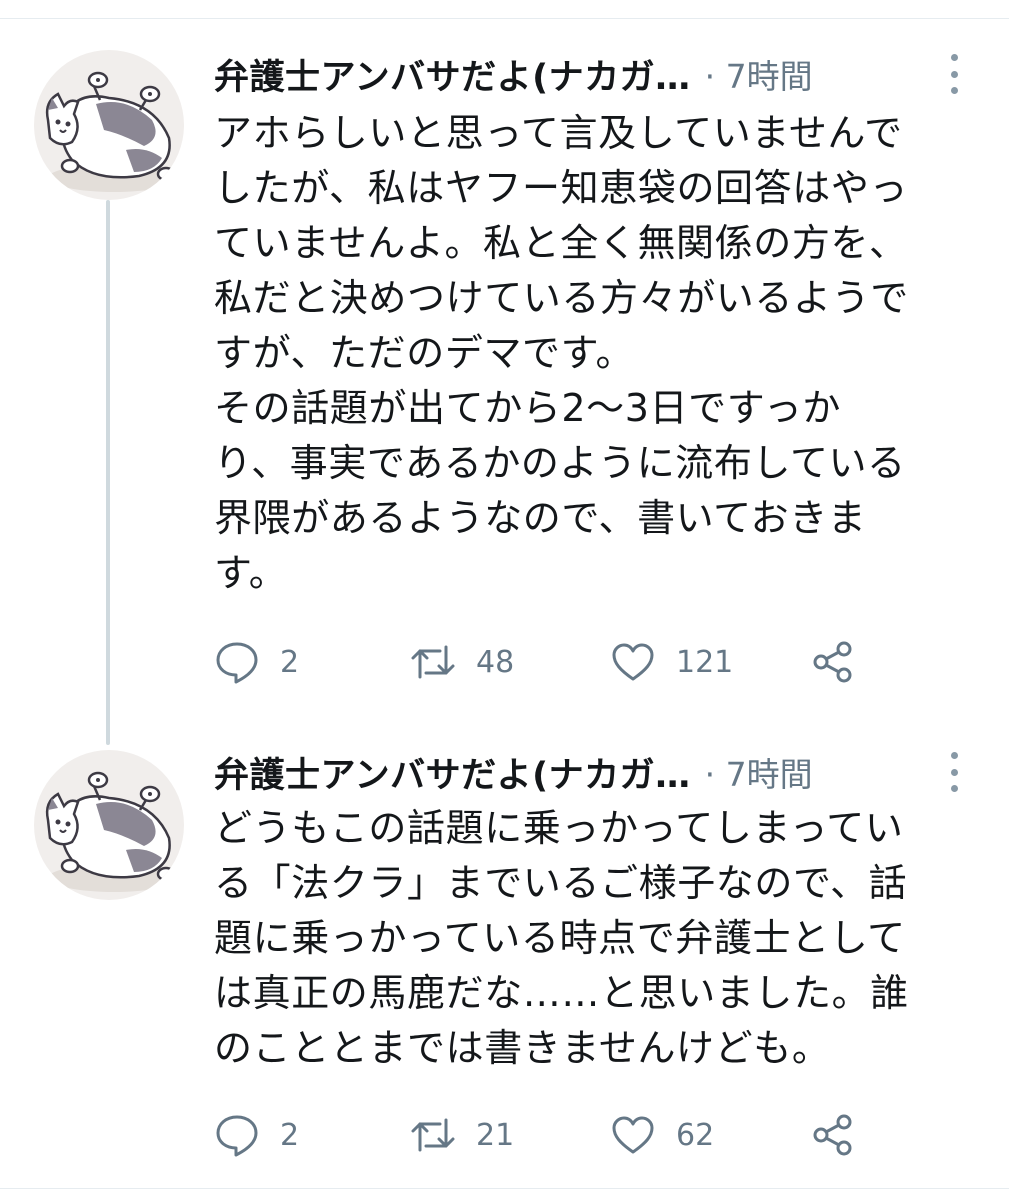 This screenshot has height=1200, width=1009. Describe the element at coordinates (108, 472) in the screenshot. I see `thread-connector-line` at that location.